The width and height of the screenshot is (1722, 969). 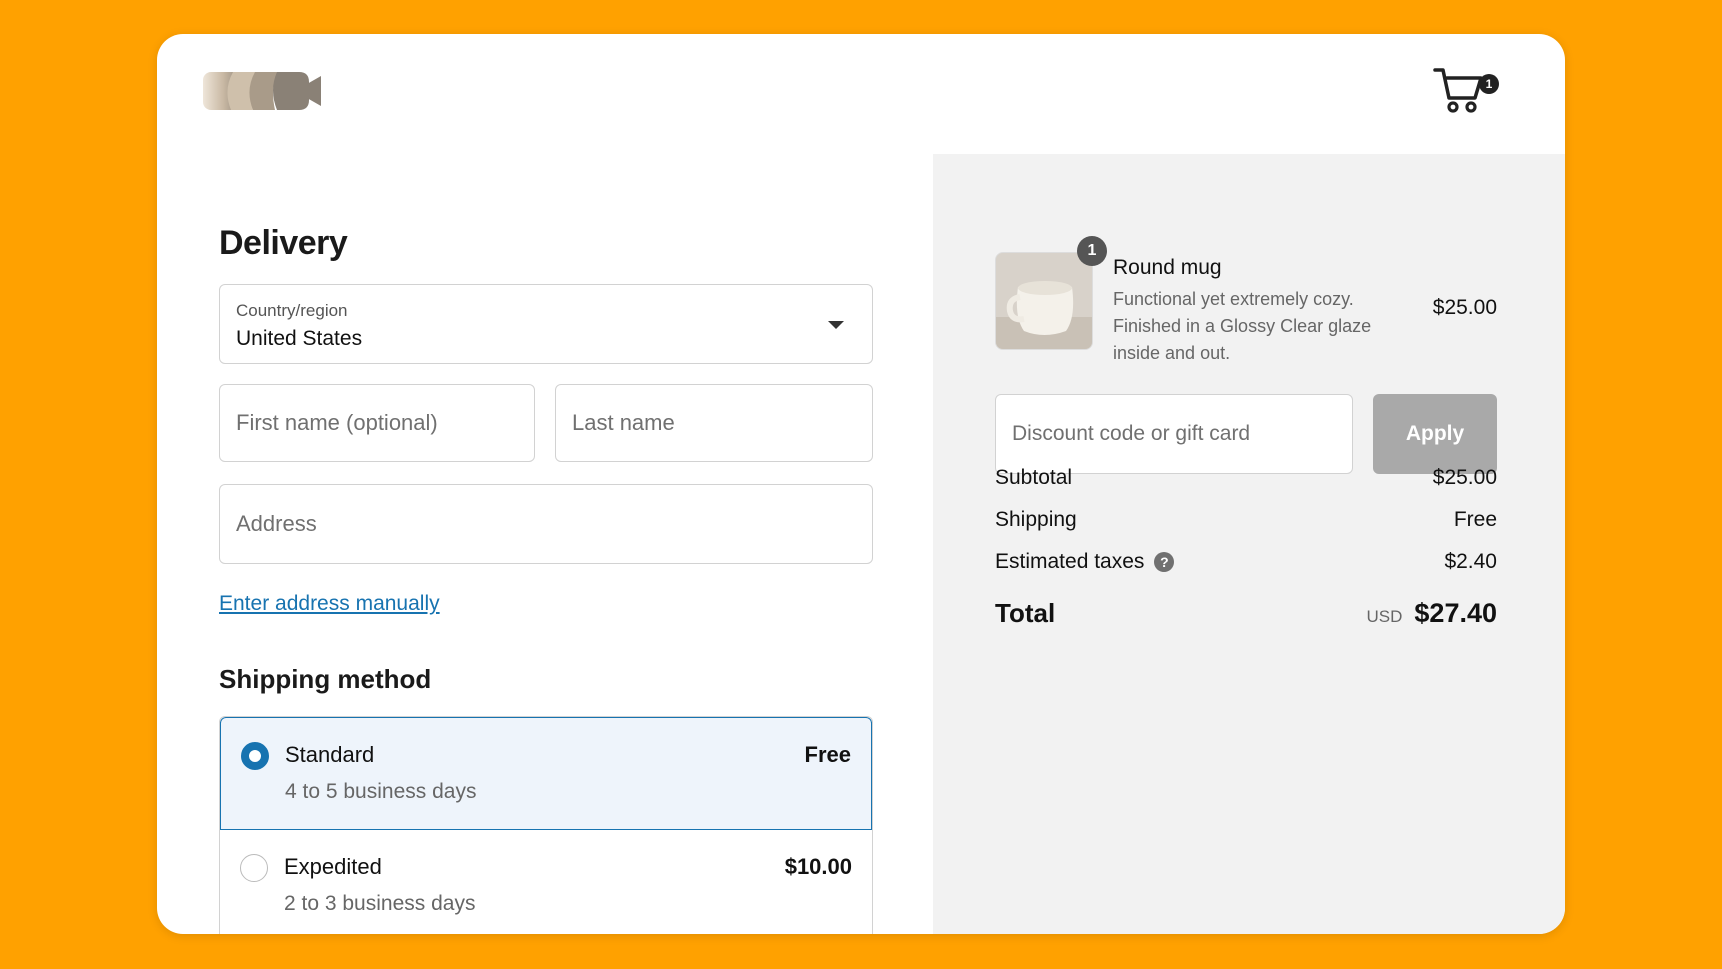 I want to click on product-thumbnail, so click(x=1044, y=301).